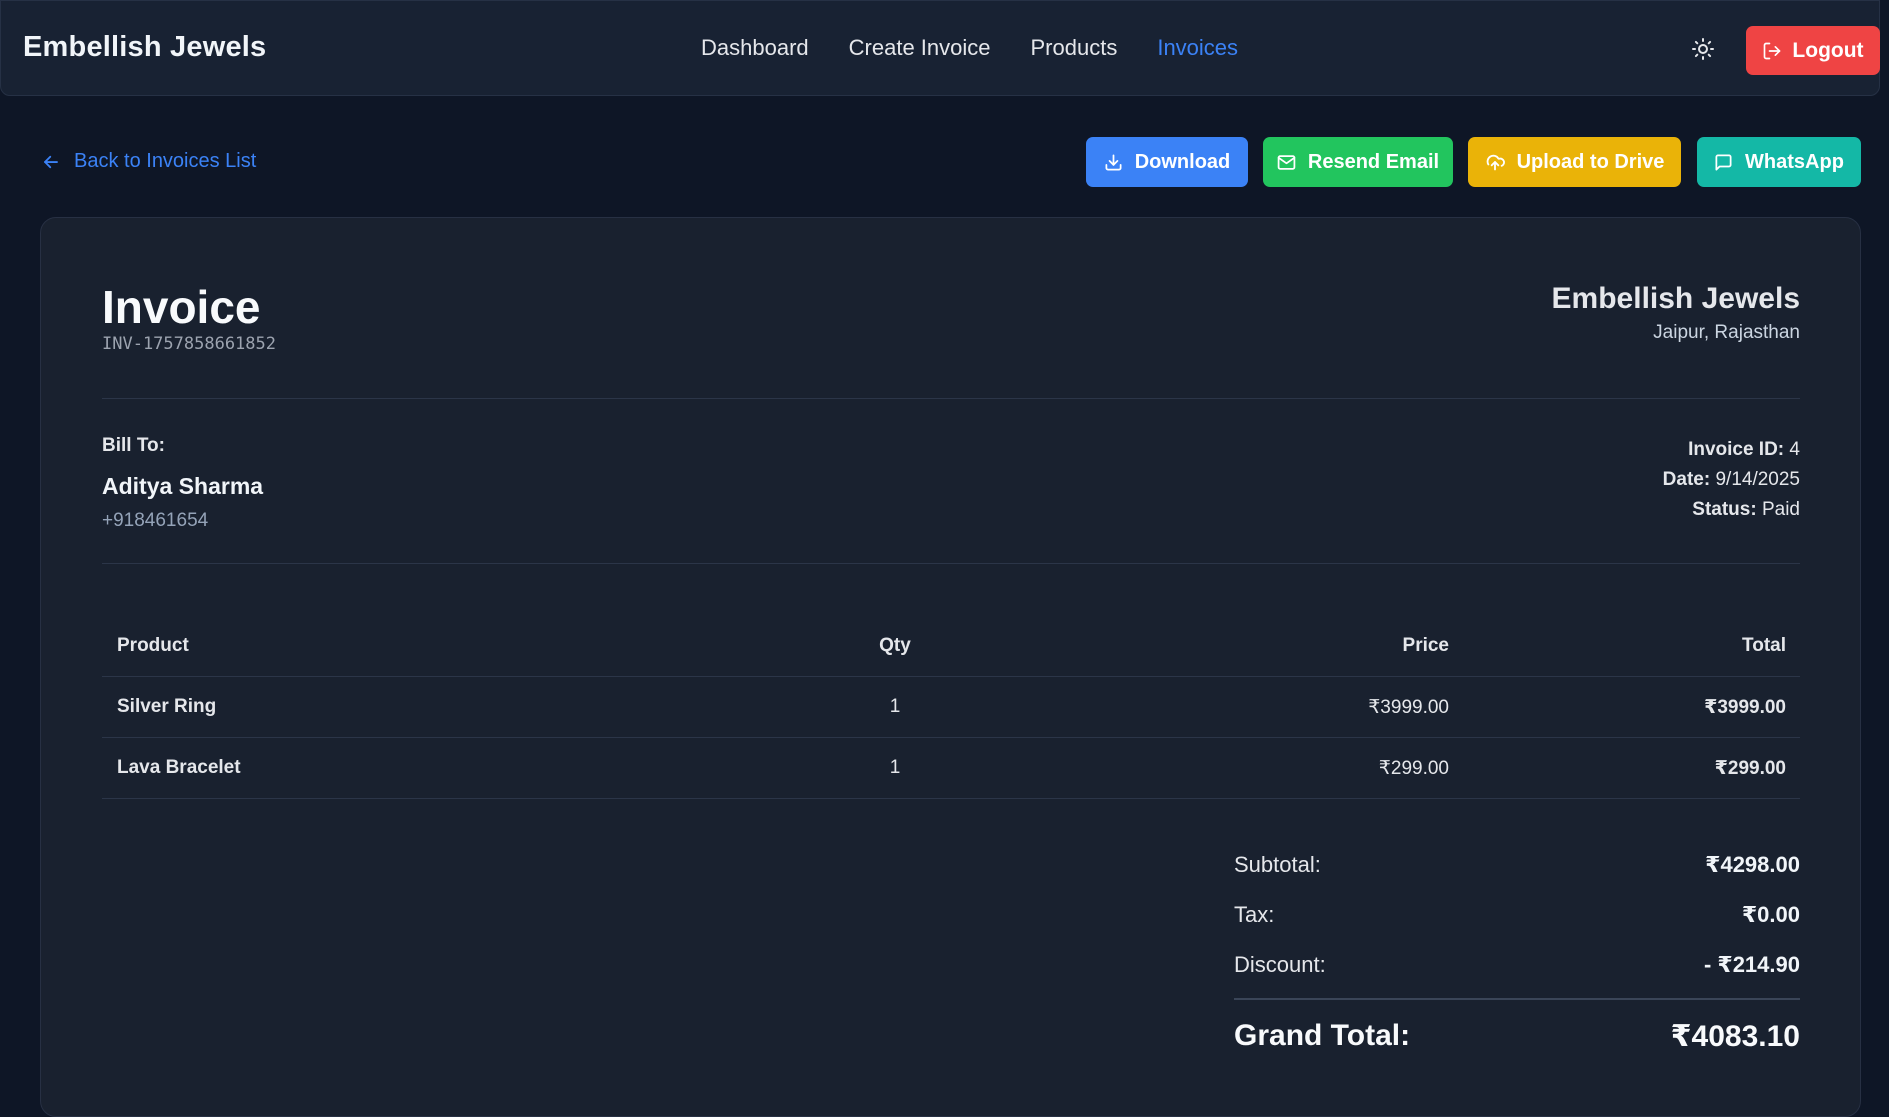 The height and width of the screenshot is (1117, 1889). What do you see at coordinates (1495, 162) in the screenshot?
I see `cloud-upload-icon` at bounding box center [1495, 162].